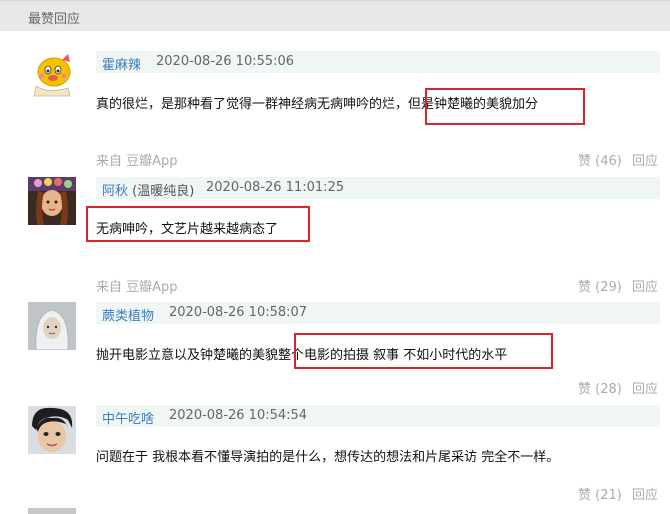 This screenshot has height=514, width=670. I want to click on flower-crown-portrait-avatar-icon, so click(52, 201).